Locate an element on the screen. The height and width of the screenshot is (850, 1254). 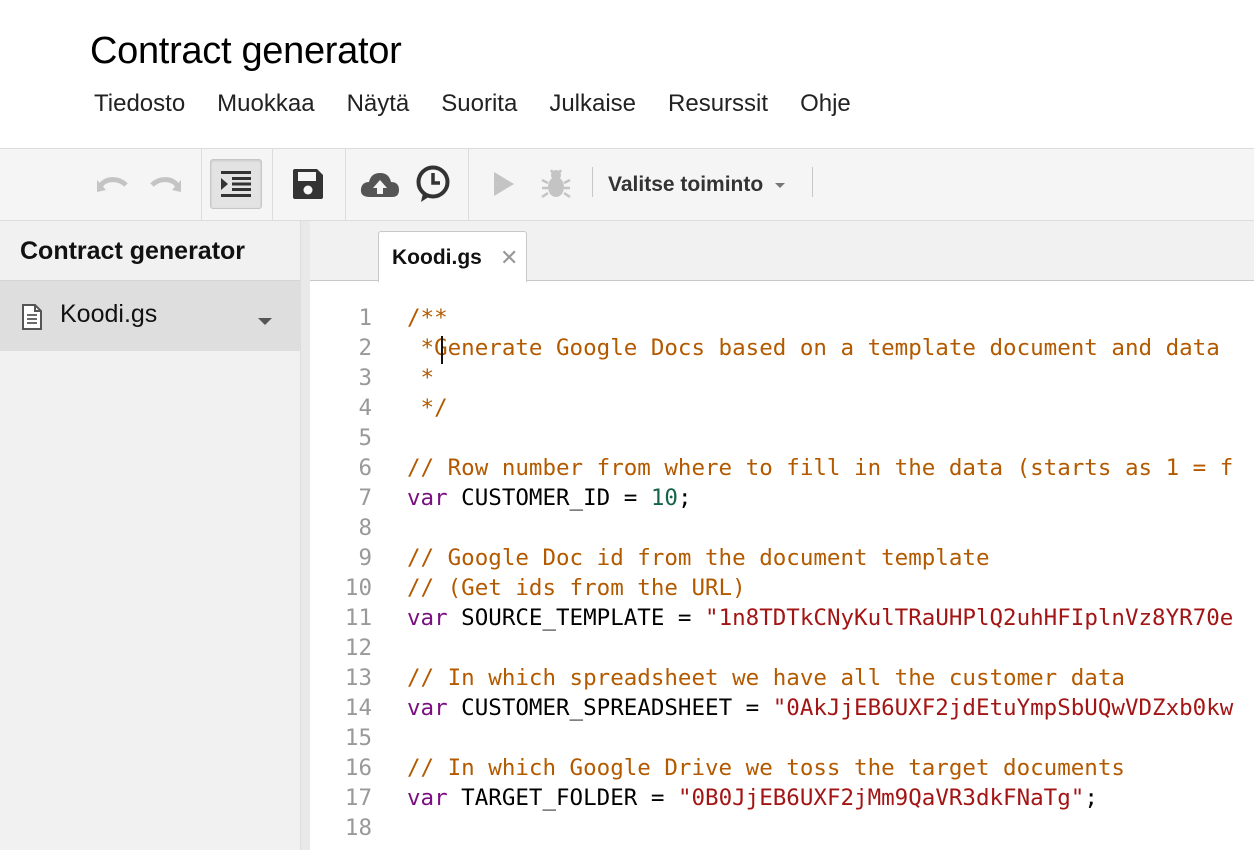
code-string: "1n8TDTkCNyKulTRaUHPlQ2uhHFIplnVz8YR70e is located at coordinates (969, 618).